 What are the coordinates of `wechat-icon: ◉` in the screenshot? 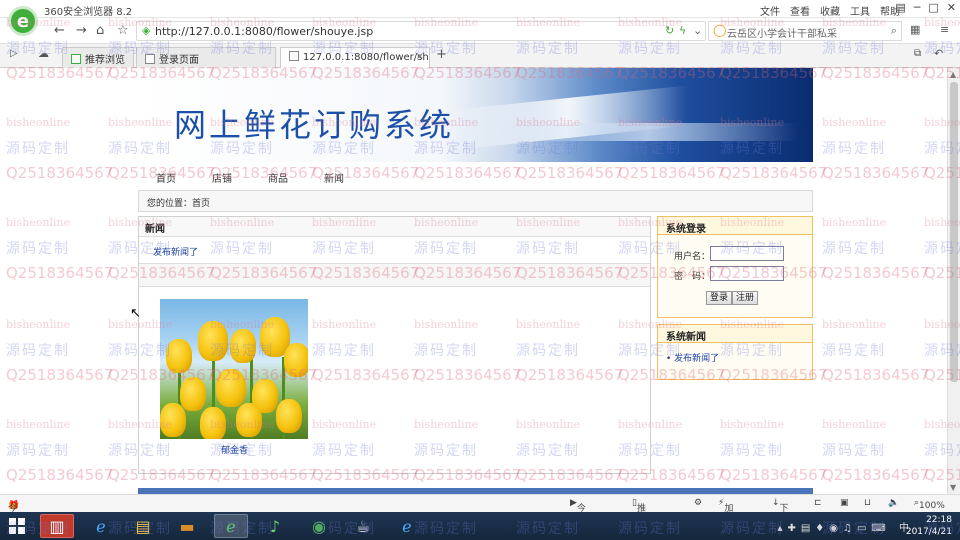 It's located at (319, 526).